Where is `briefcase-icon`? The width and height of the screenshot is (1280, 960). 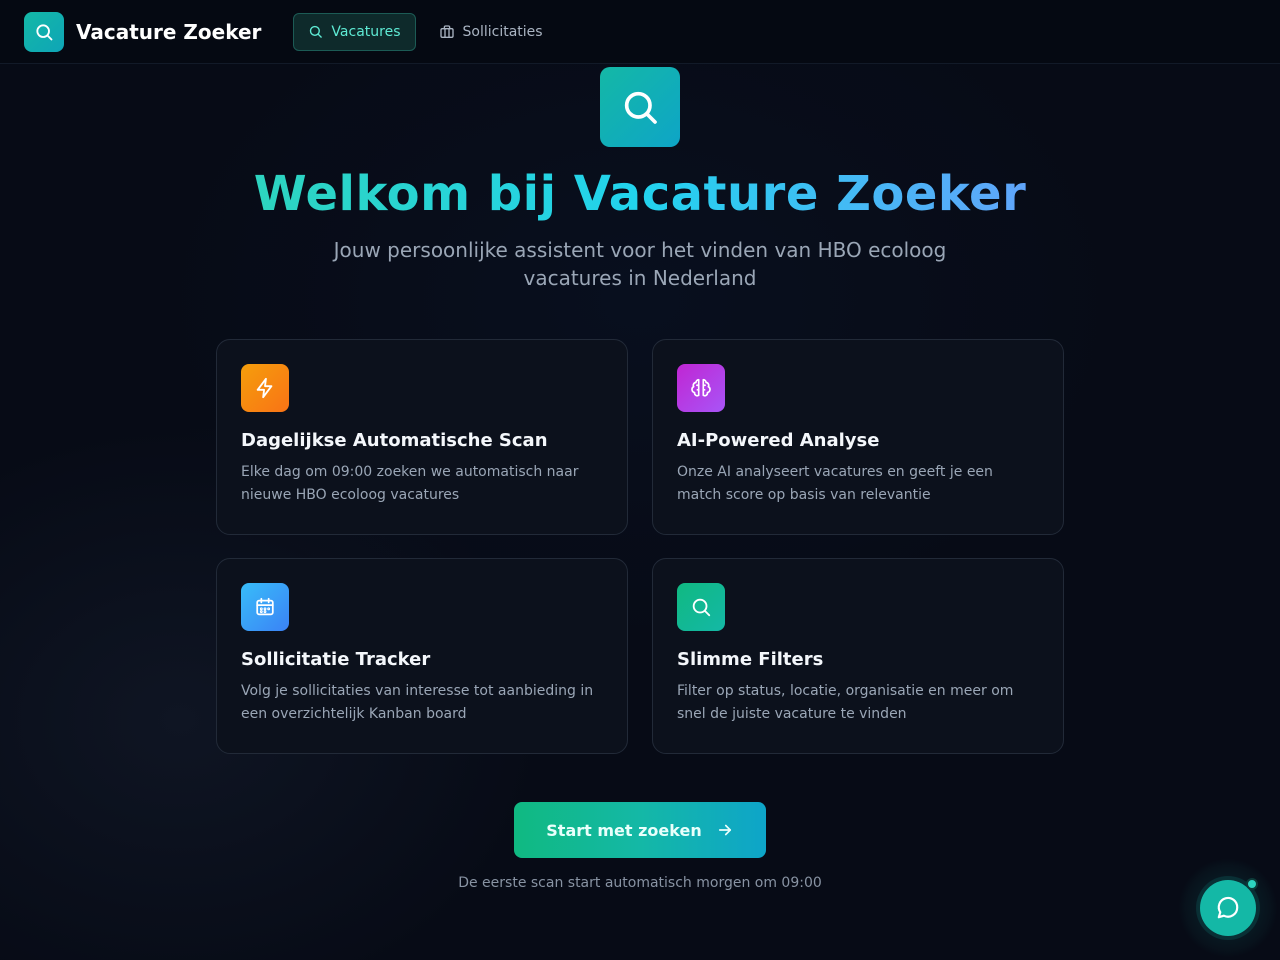 briefcase-icon is located at coordinates (446, 31).